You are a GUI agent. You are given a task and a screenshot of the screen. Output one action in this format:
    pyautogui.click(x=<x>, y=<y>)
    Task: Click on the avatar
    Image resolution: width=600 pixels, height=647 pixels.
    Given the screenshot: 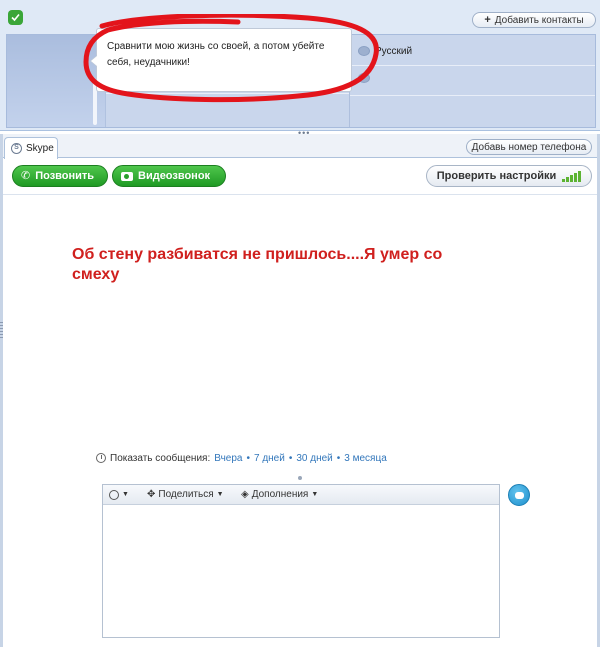 What is the action you would take?
    pyautogui.click(x=56, y=81)
    